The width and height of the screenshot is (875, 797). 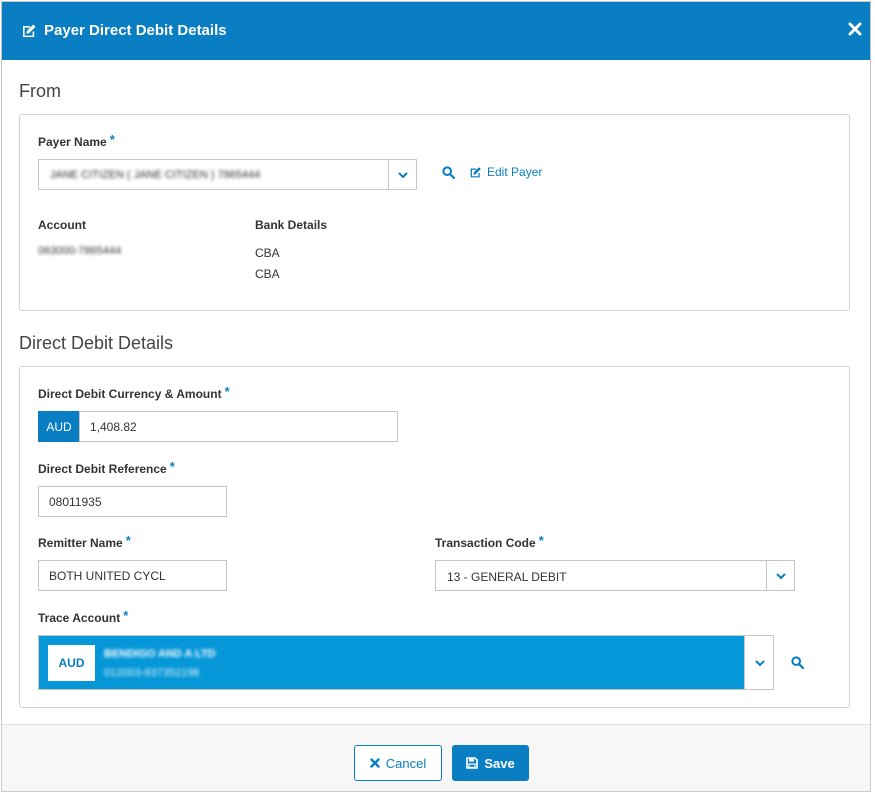 I want to click on bank-line-2: CBA, so click(x=267, y=274).